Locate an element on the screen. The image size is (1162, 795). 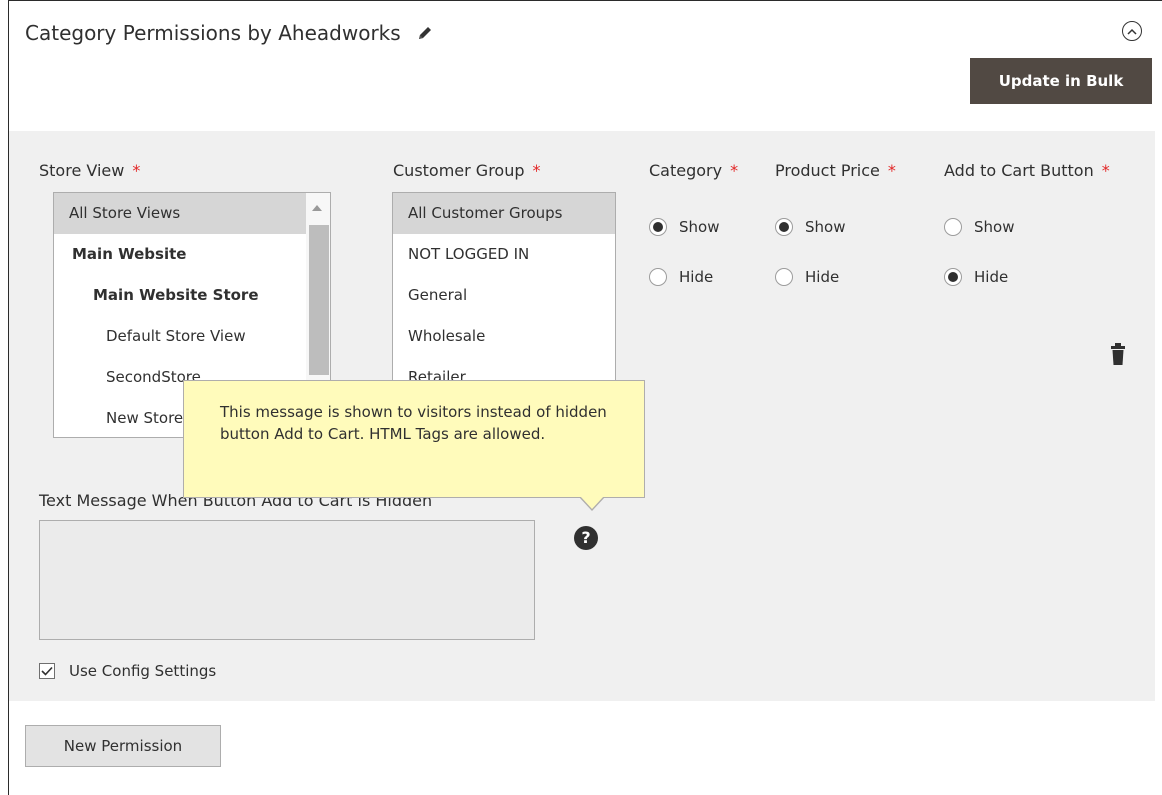
customer-group-option: Wholesale is located at coordinates (504, 336).